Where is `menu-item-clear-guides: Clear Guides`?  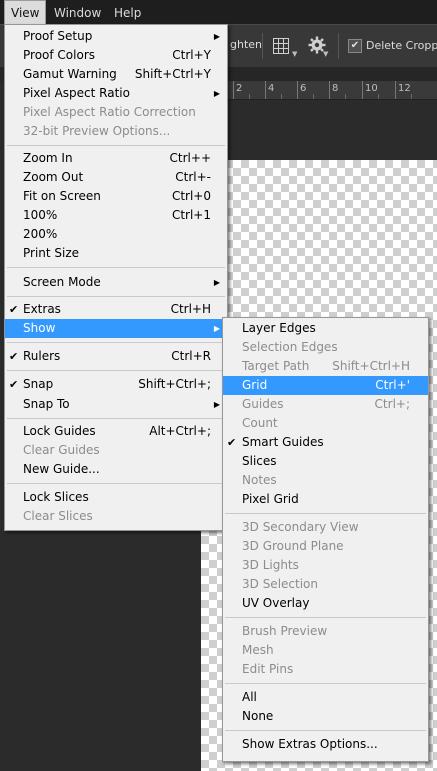 menu-item-clear-guides: Clear Guides is located at coordinates (116, 450).